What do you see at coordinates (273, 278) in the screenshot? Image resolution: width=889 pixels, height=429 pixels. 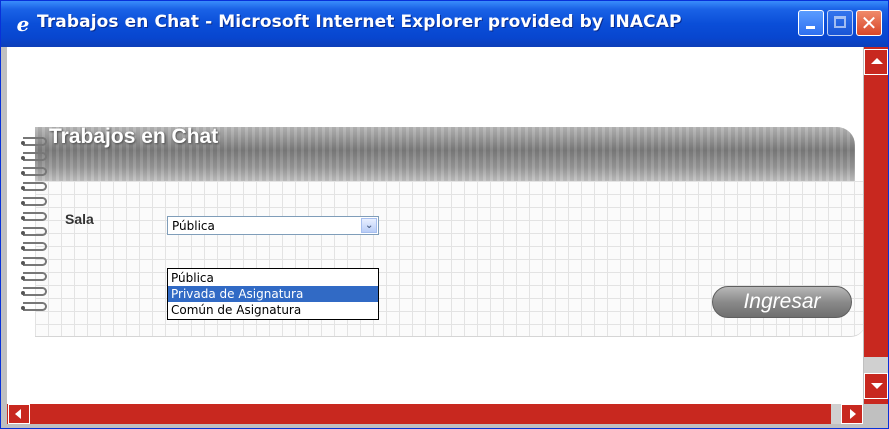 I see `option-publica: Pública` at bounding box center [273, 278].